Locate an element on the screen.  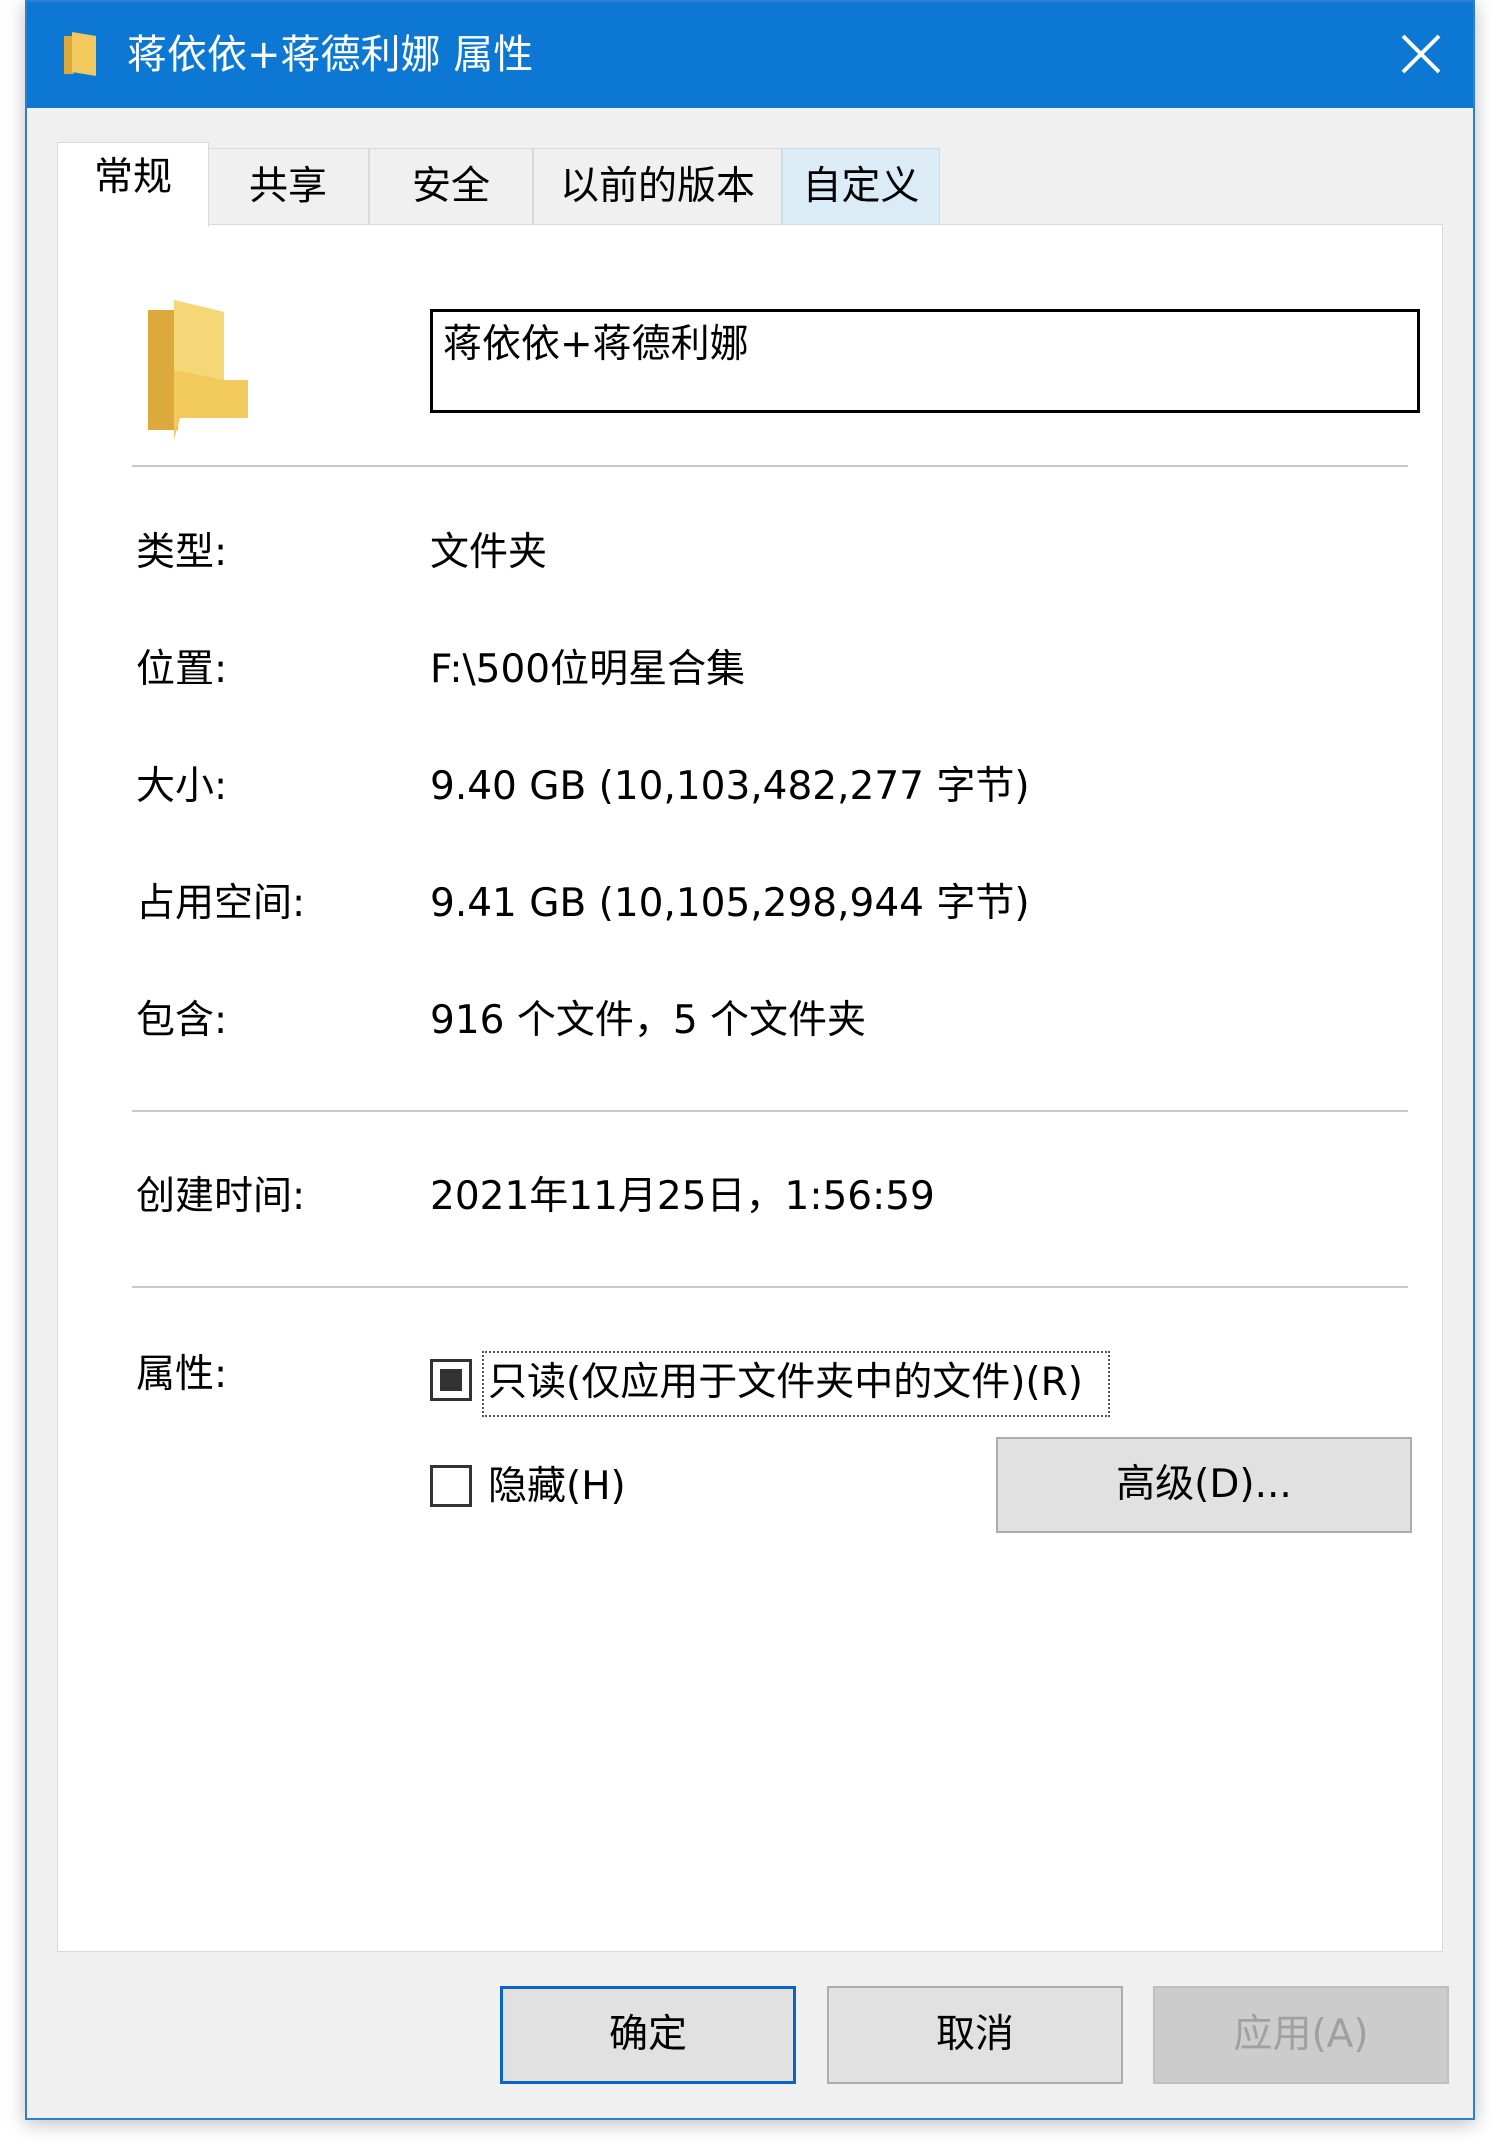
contains-value: 916 个文件，5 个文件夹 is located at coordinates (648, 1020).